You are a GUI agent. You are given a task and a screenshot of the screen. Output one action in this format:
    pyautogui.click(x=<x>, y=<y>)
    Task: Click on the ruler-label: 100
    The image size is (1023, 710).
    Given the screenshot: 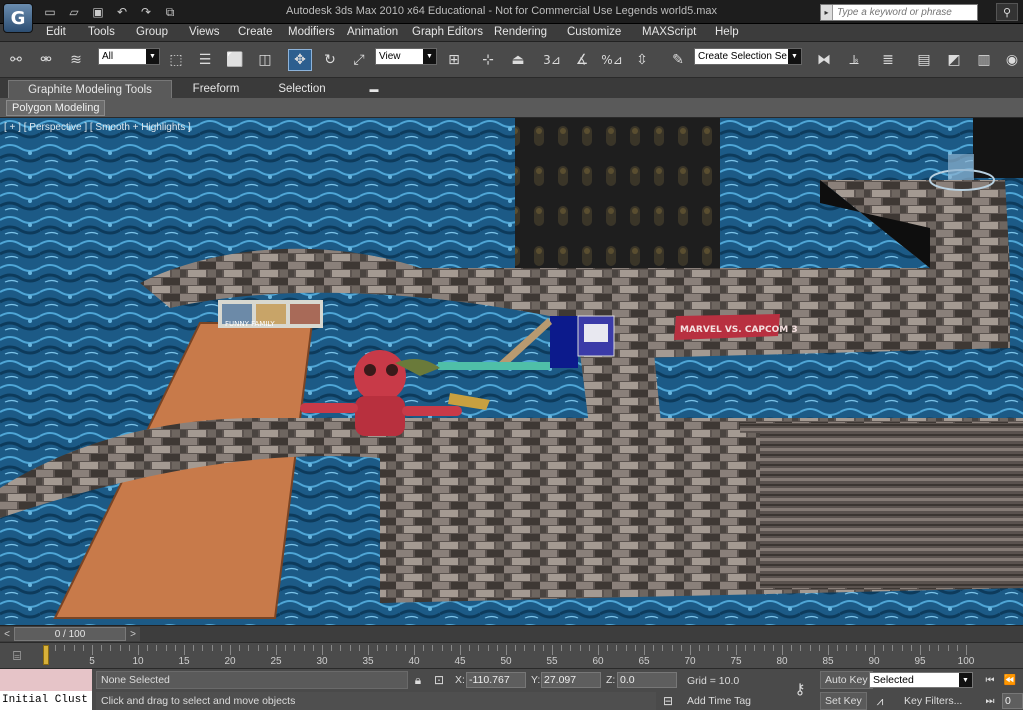 What is the action you would take?
    pyautogui.click(x=966, y=661)
    